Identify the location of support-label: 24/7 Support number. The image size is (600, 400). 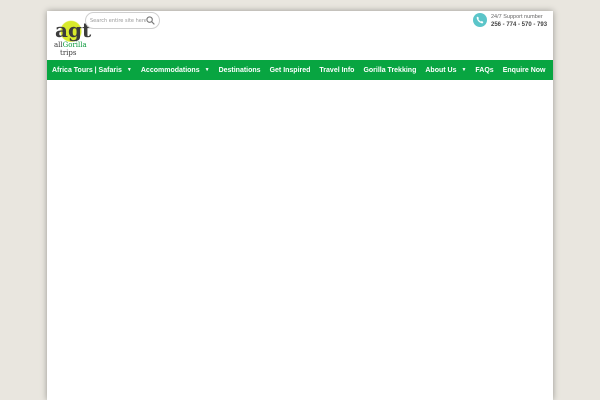
(517, 17).